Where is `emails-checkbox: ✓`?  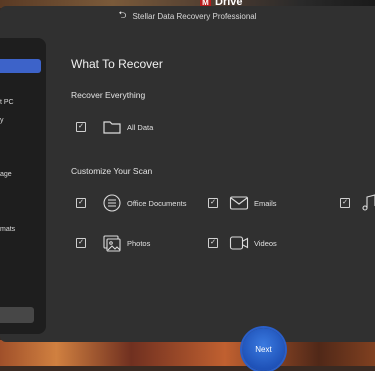
emails-checkbox: ✓ is located at coordinates (213, 203).